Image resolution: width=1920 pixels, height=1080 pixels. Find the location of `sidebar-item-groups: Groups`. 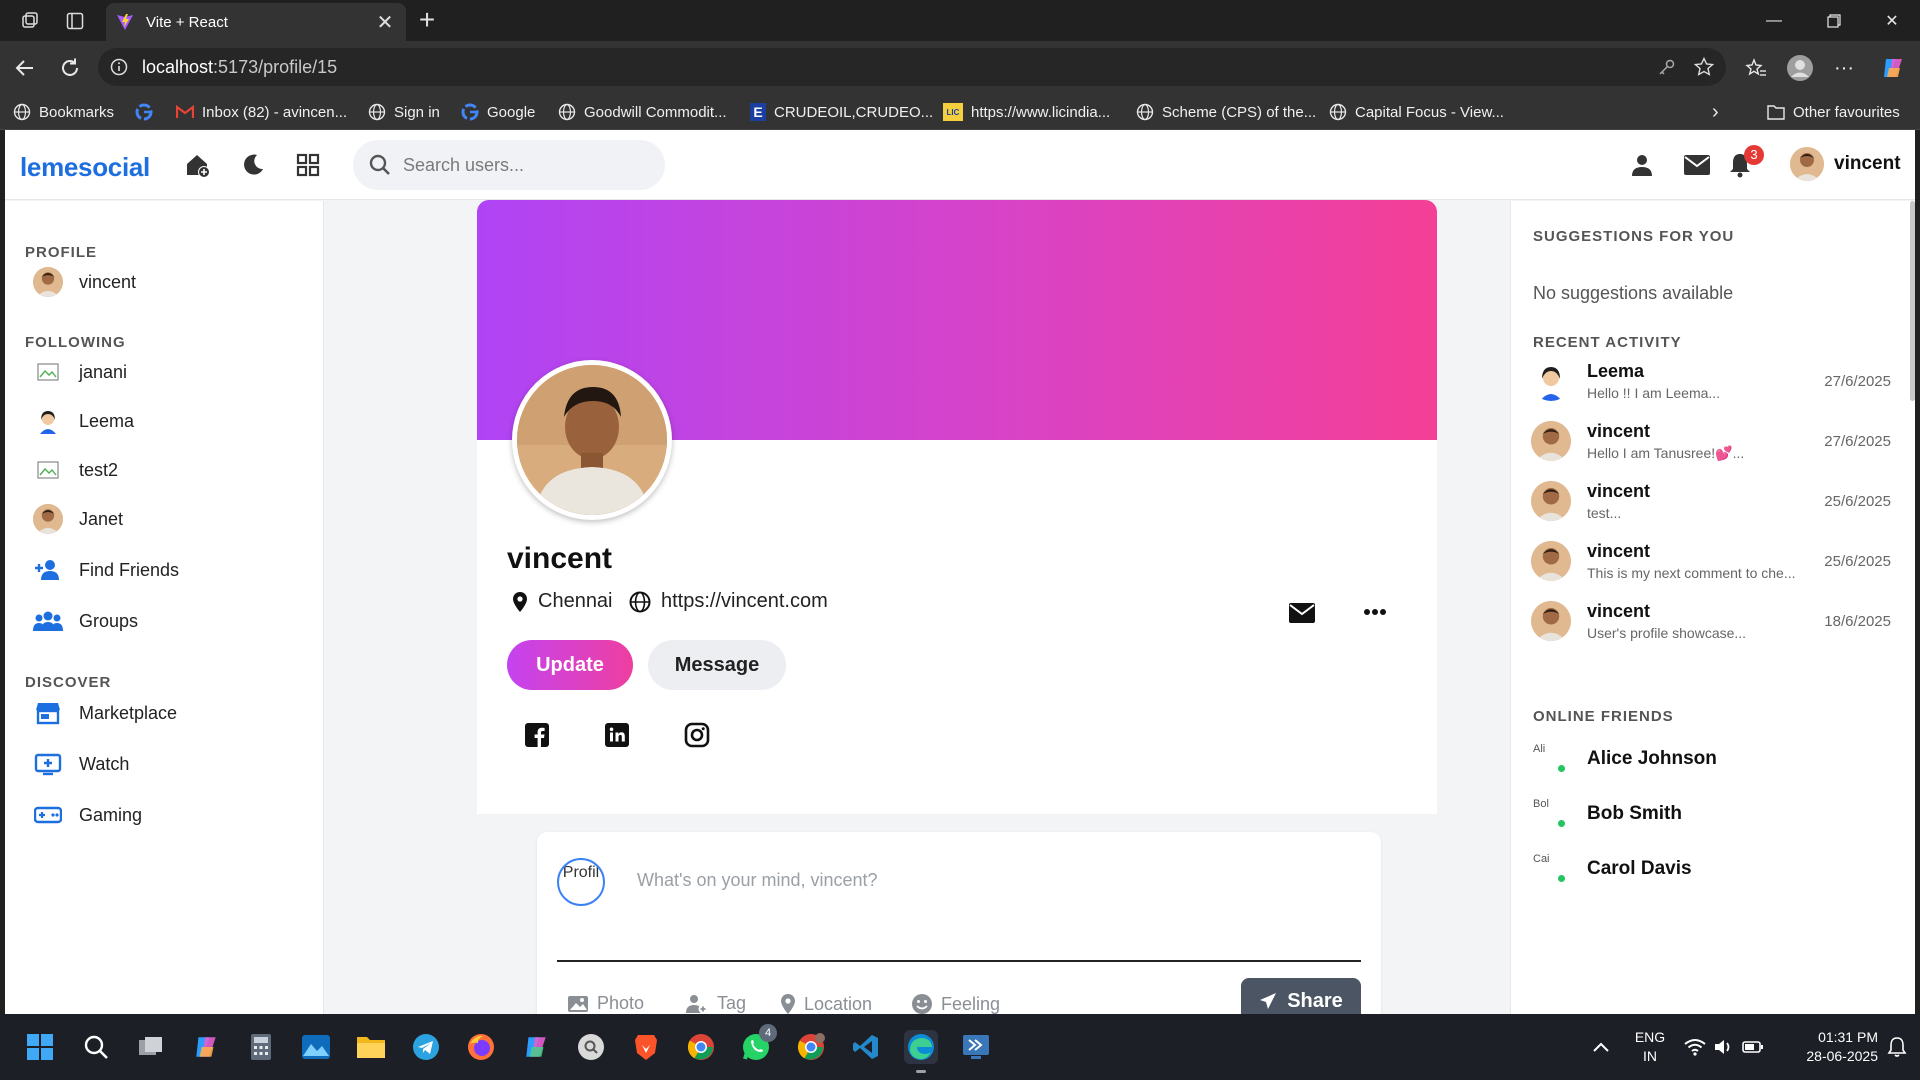

sidebar-item-groups: Groups is located at coordinates (85, 621).